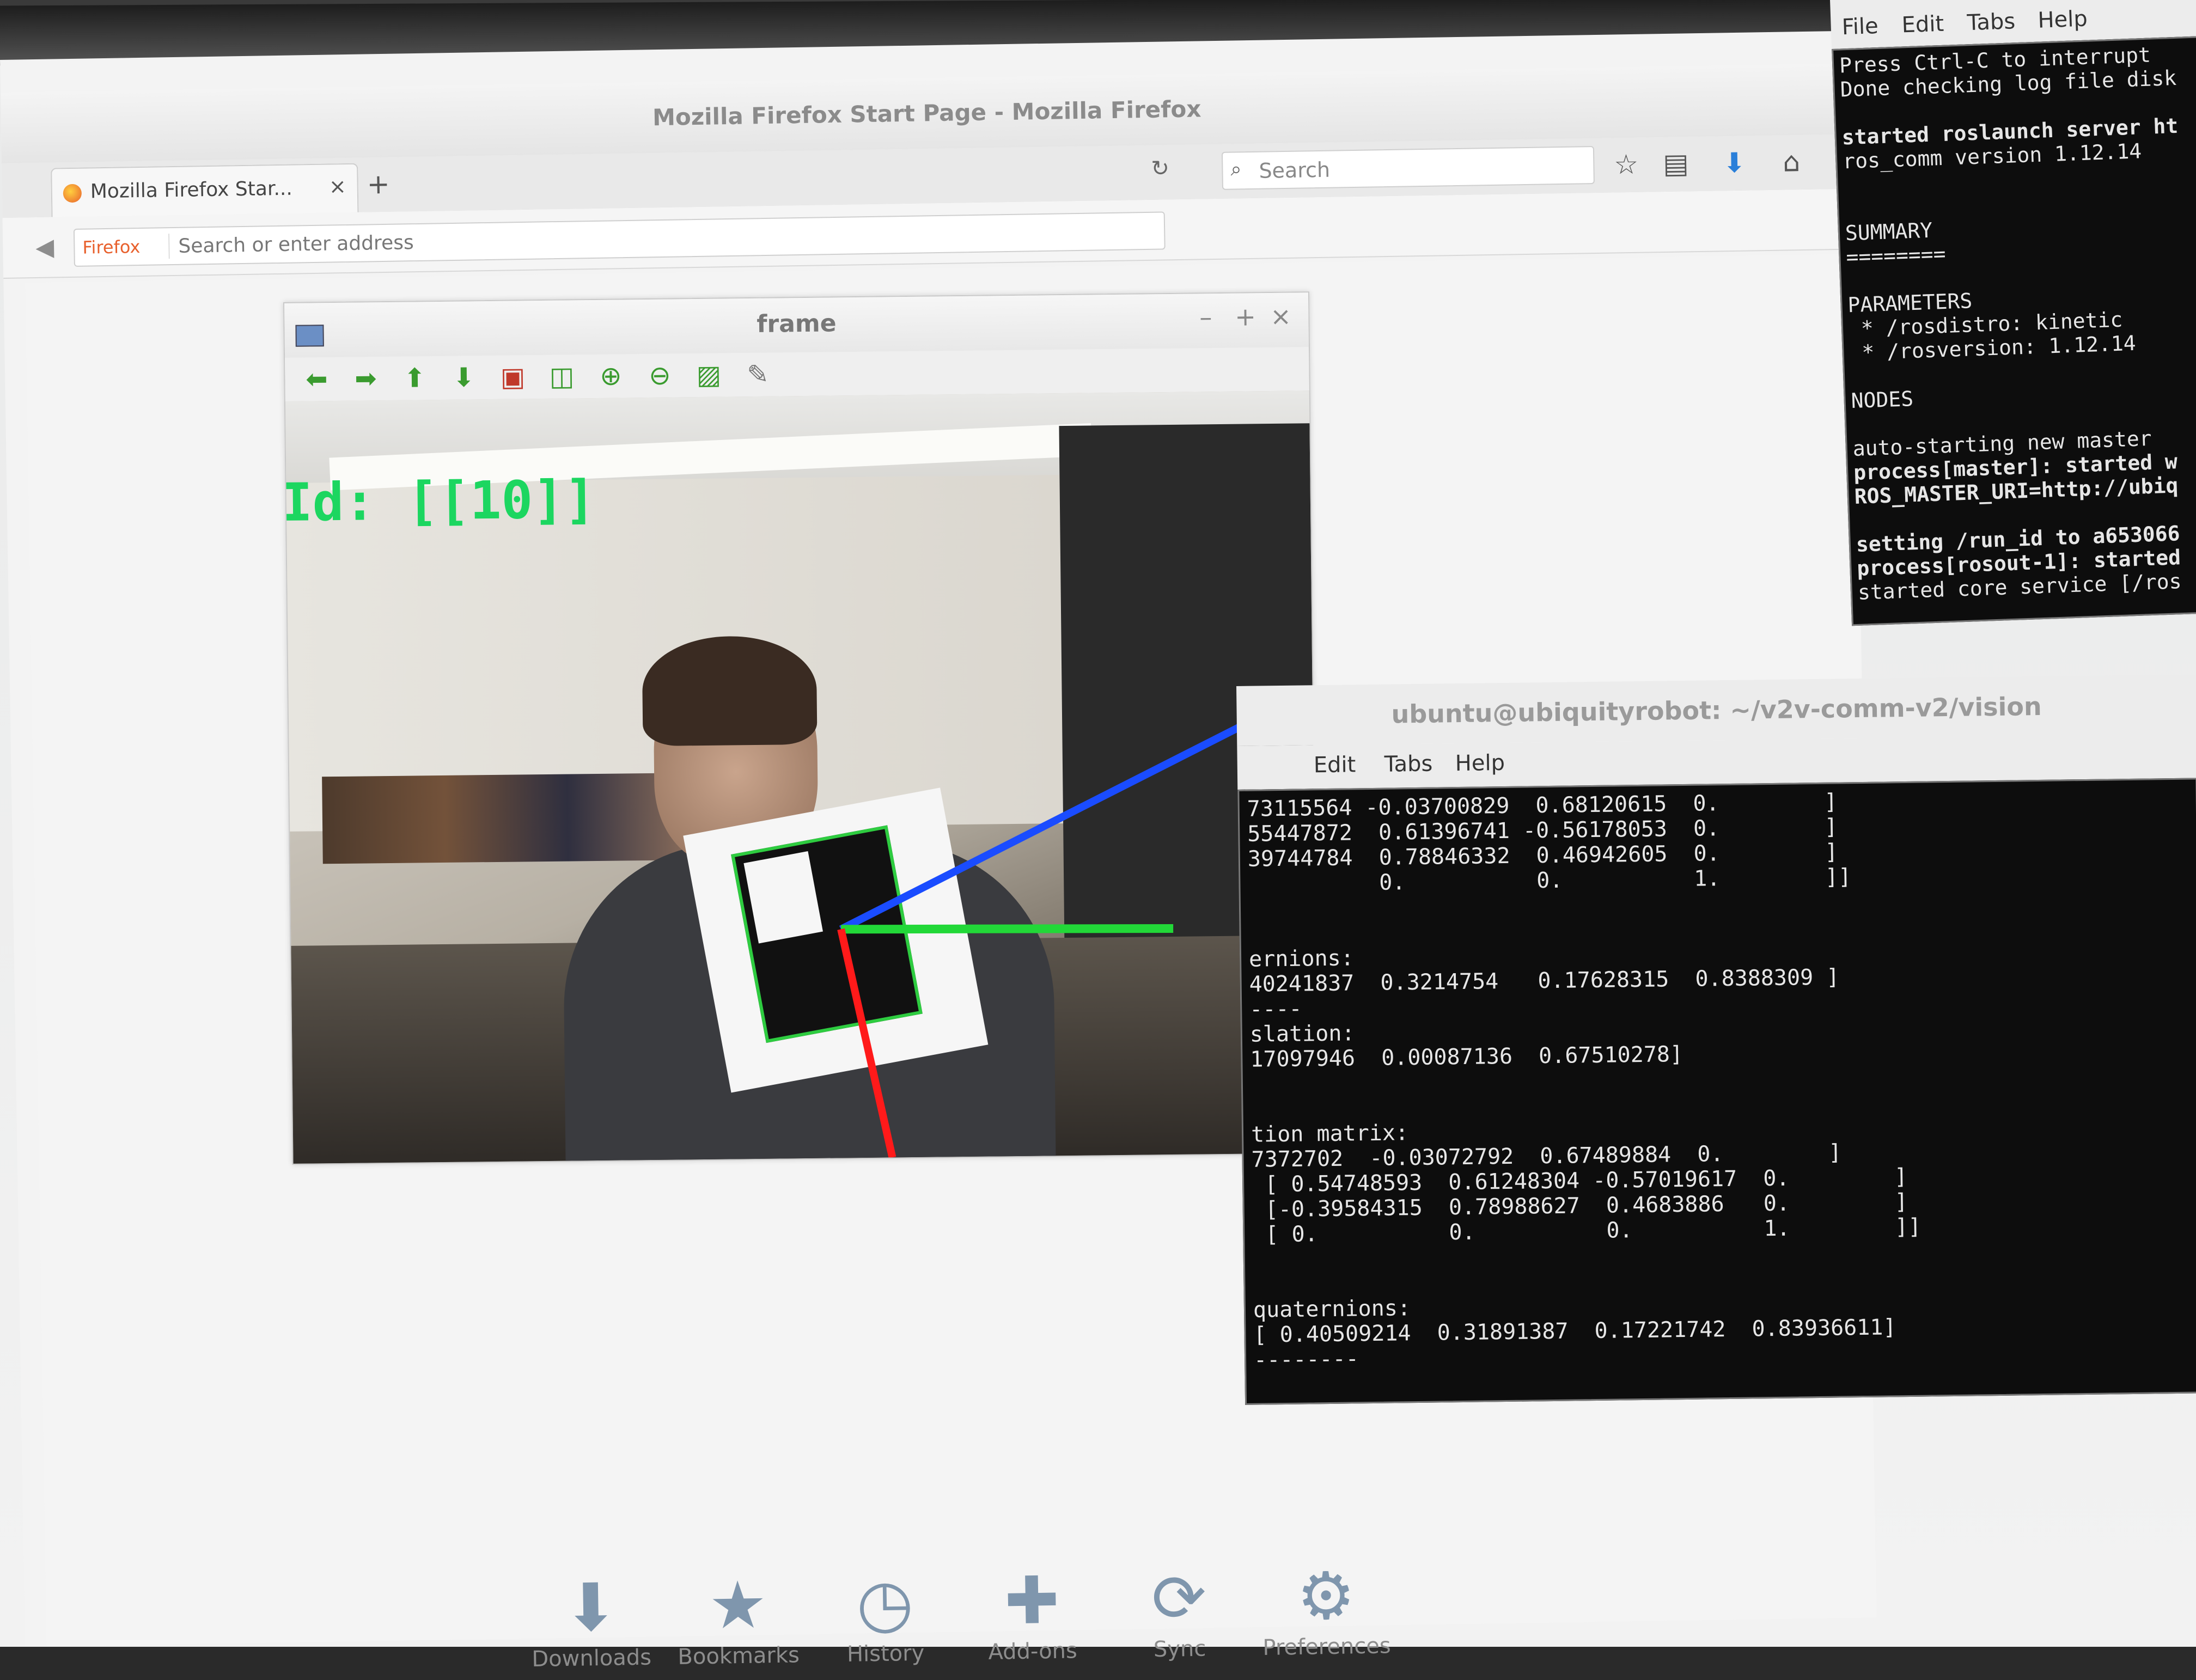 Image resolution: width=2196 pixels, height=1680 pixels. What do you see at coordinates (1792, 162) in the screenshot?
I see `home-icon: ⌂` at bounding box center [1792, 162].